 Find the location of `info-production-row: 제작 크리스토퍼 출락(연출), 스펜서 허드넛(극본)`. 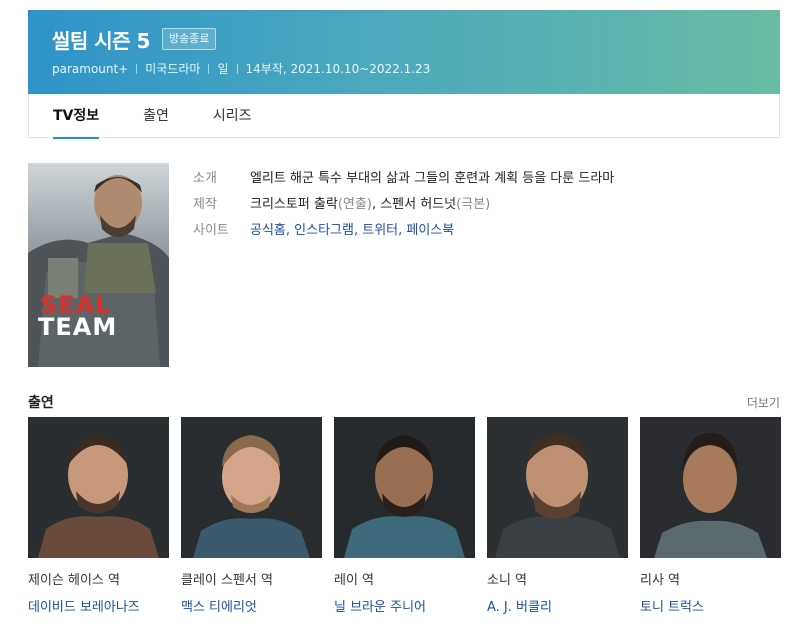

info-production-row: 제작 크리스토퍼 출락(연출), 스펜서 허드넛(극본) is located at coordinates (403, 202).